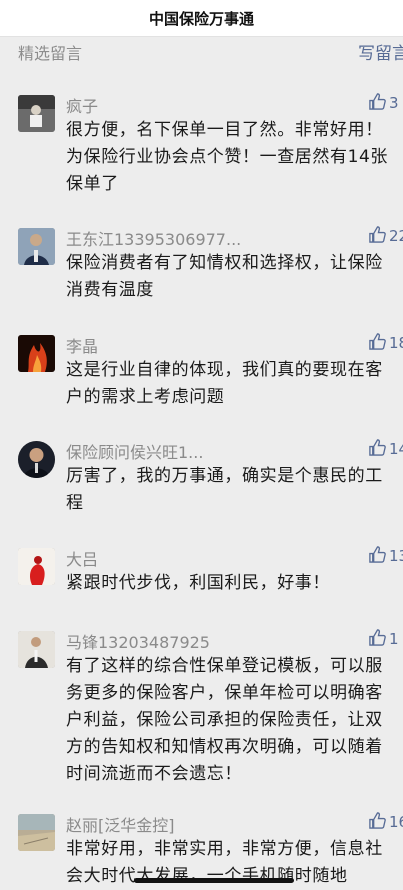 The image size is (403, 890). Describe the element at coordinates (394, 103) in the screenshot. I see `like-count: 3` at that location.